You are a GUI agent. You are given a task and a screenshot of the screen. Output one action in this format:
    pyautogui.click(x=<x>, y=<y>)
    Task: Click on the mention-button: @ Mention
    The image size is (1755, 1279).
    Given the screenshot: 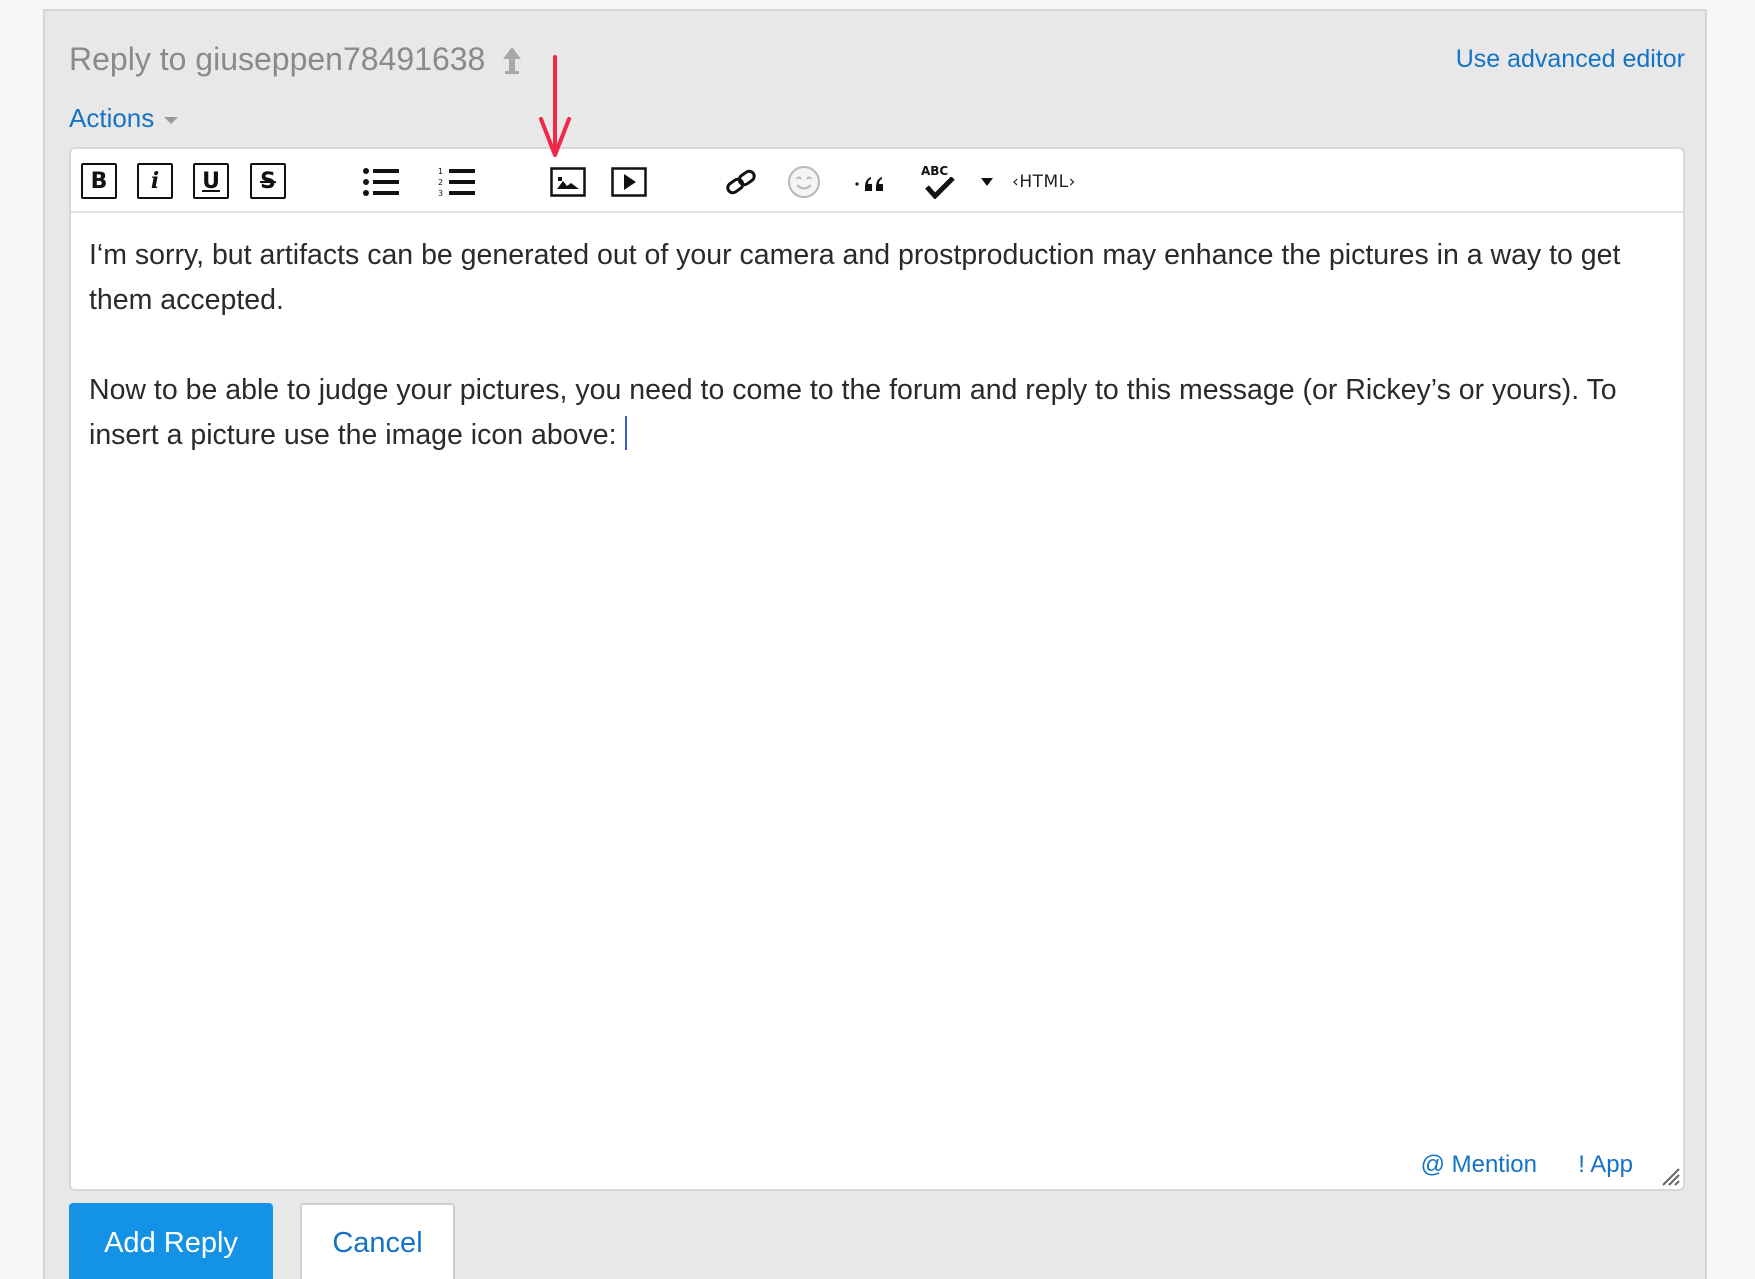 What is the action you would take?
    pyautogui.click(x=1479, y=1165)
    